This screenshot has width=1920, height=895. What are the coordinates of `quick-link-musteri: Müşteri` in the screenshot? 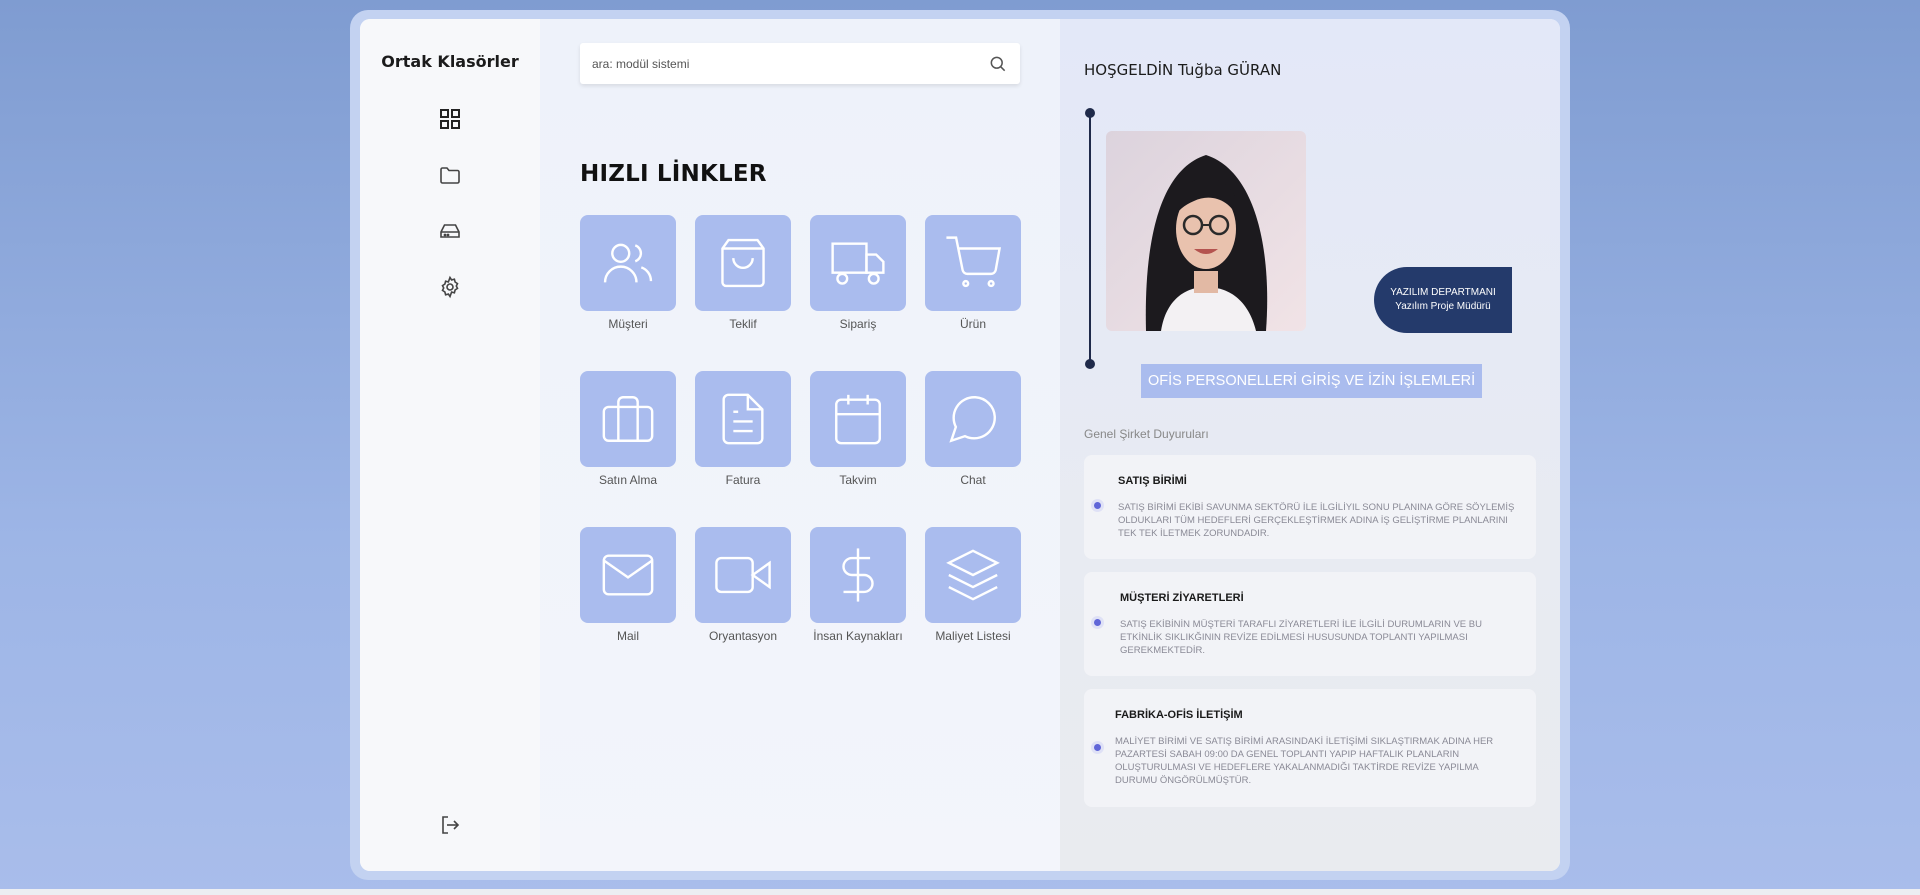 It's located at (628, 273).